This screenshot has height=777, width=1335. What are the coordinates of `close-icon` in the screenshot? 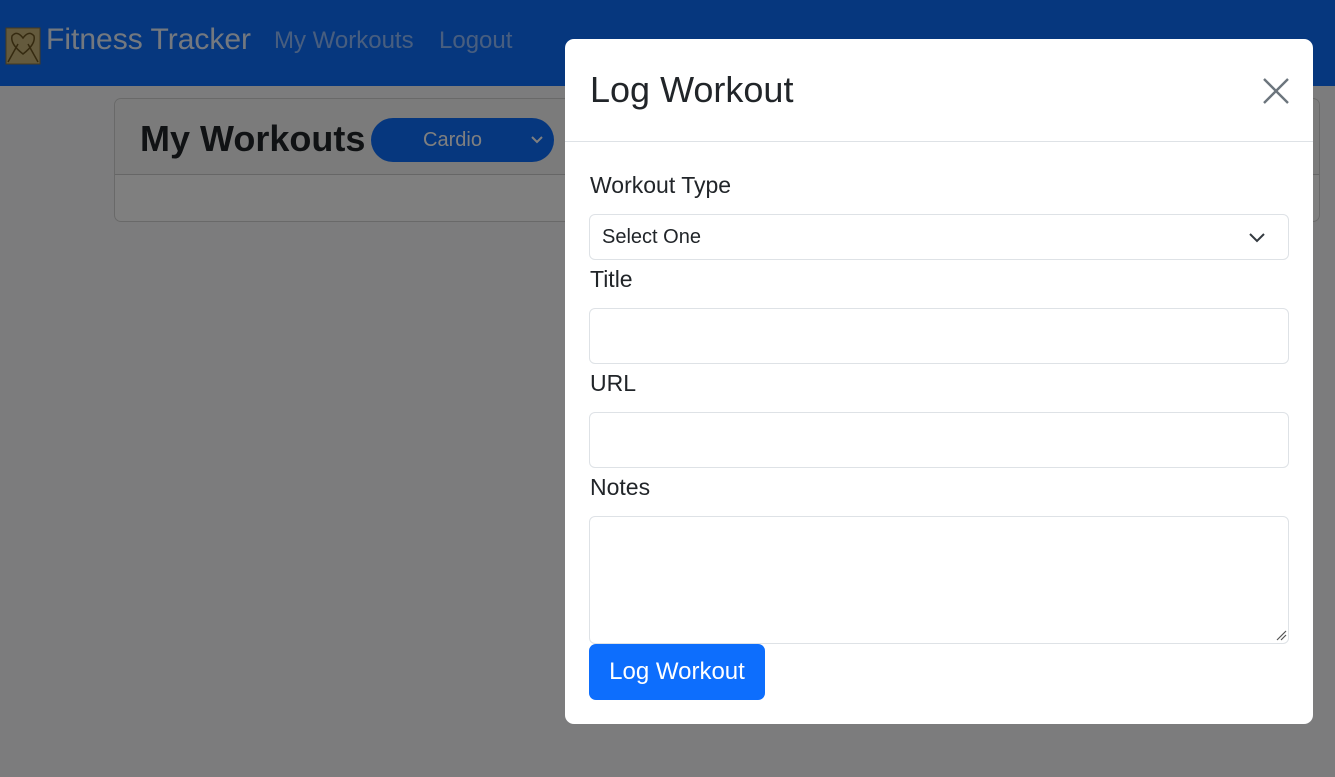 It's located at (1276, 91).